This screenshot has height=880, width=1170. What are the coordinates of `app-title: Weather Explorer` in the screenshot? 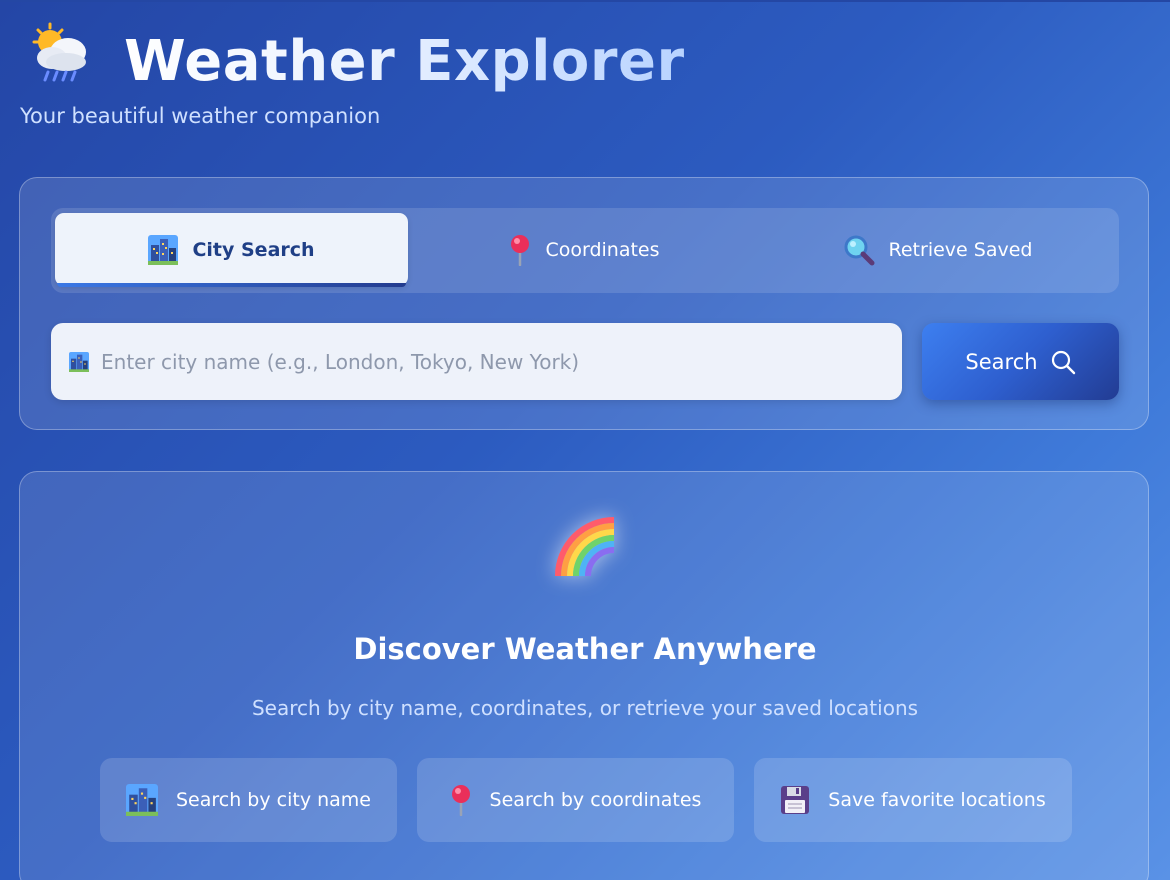 It's located at (404, 61).